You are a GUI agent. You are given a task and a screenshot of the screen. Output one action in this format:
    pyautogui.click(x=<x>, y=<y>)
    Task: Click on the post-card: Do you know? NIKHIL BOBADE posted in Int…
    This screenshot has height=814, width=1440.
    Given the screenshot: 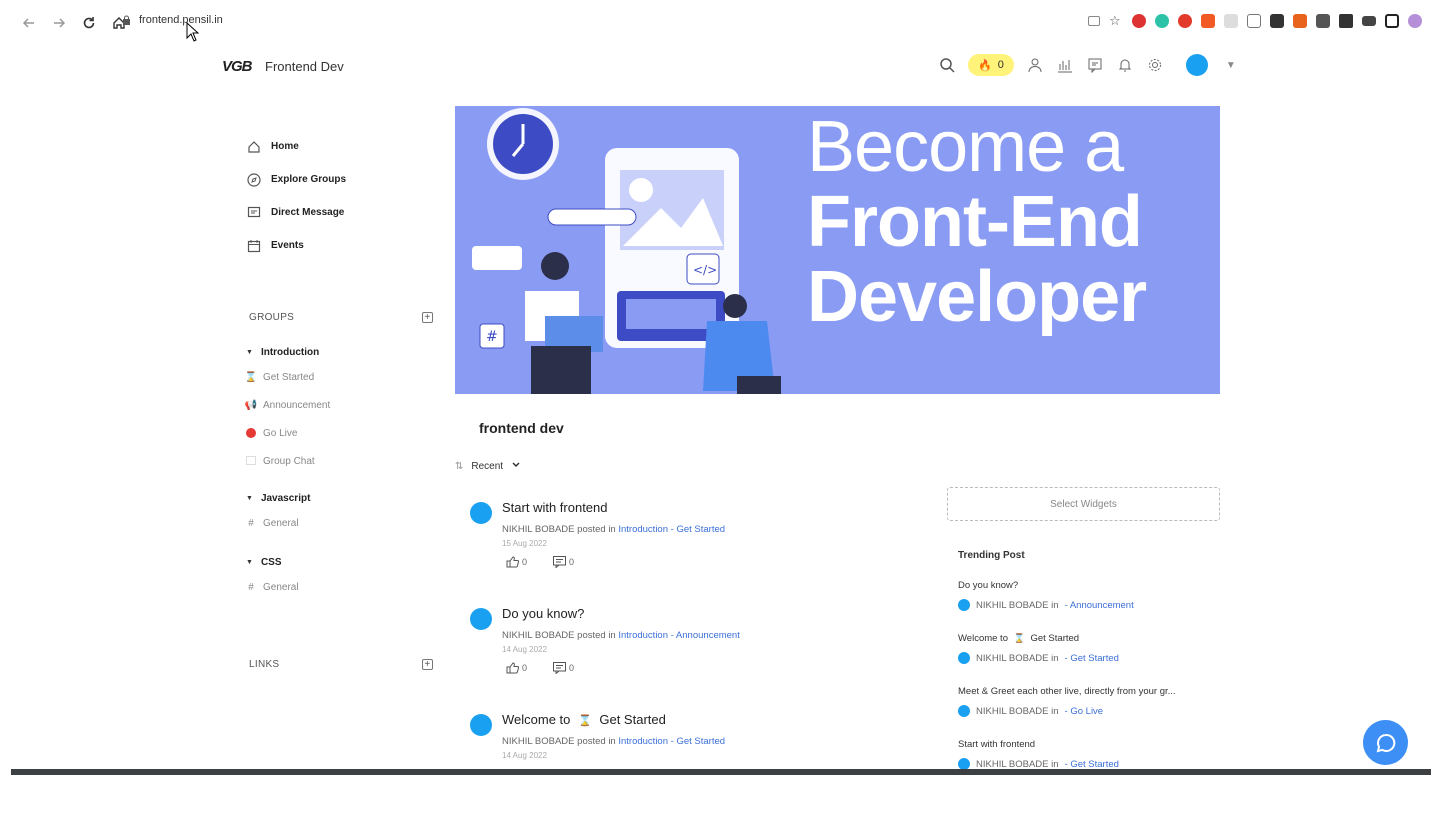 What is the action you would take?
    pyautogui.click(x=685, y=655)
    